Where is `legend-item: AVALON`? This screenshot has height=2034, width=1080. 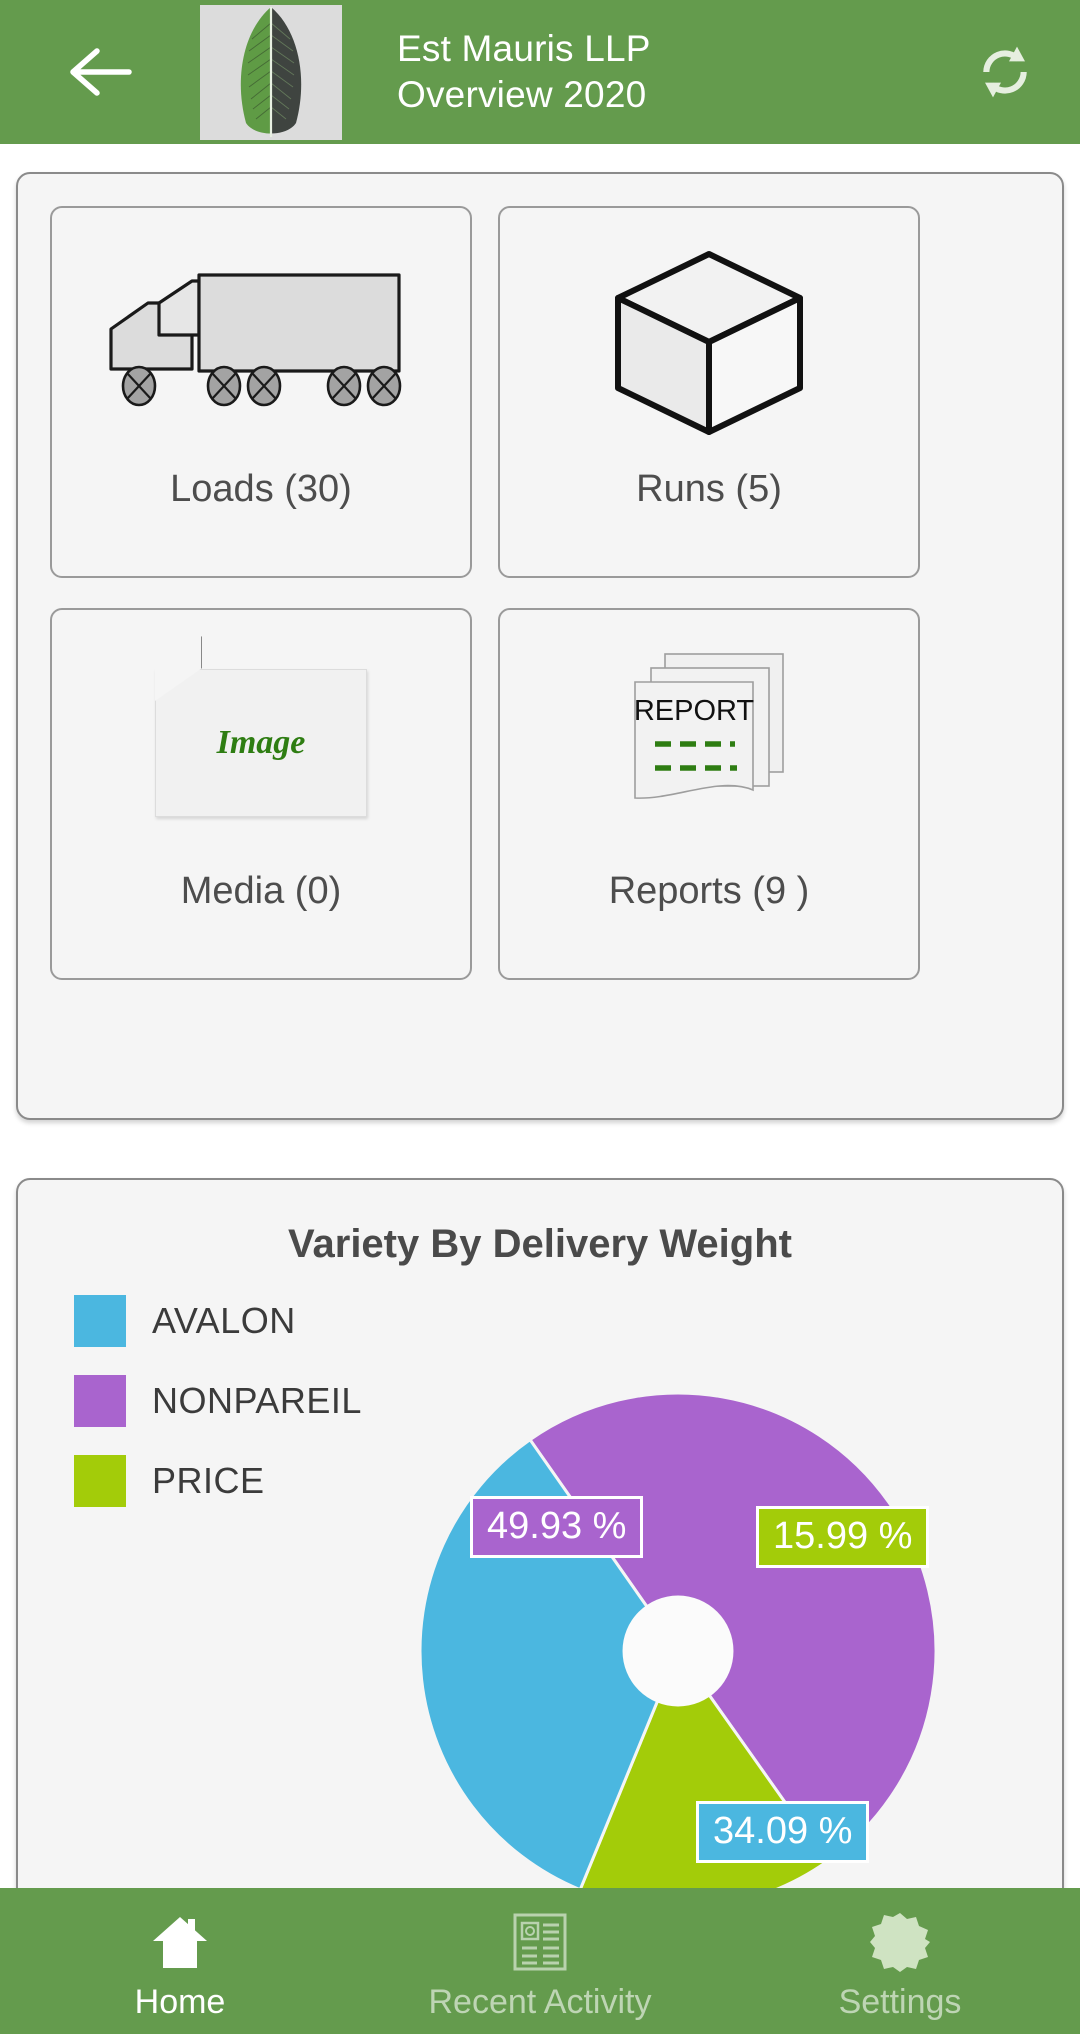
legend-item: AVALON is located at coordinates (218, 1321).